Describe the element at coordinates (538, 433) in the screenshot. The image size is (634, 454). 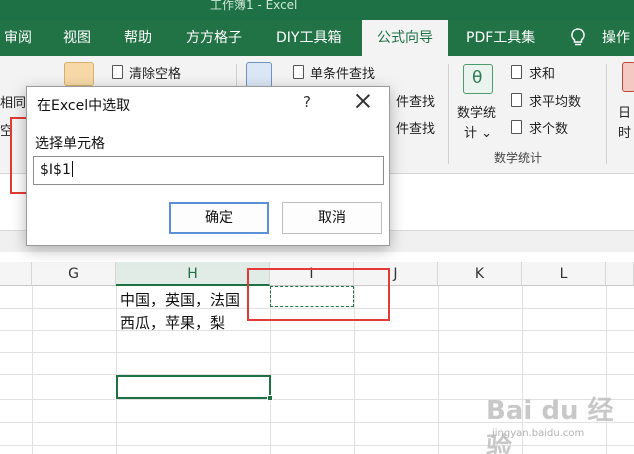
I see `watermark-url: jingyan.baidu.com` at that location.